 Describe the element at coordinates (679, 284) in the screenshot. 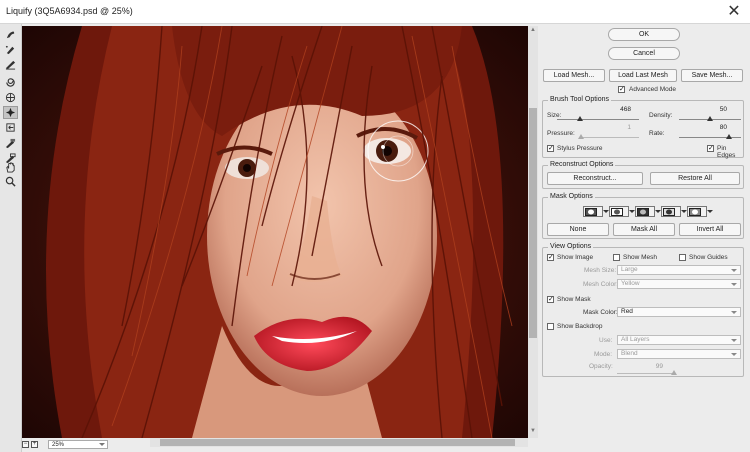

I see `mesh-color-select: Yellow` at that location.